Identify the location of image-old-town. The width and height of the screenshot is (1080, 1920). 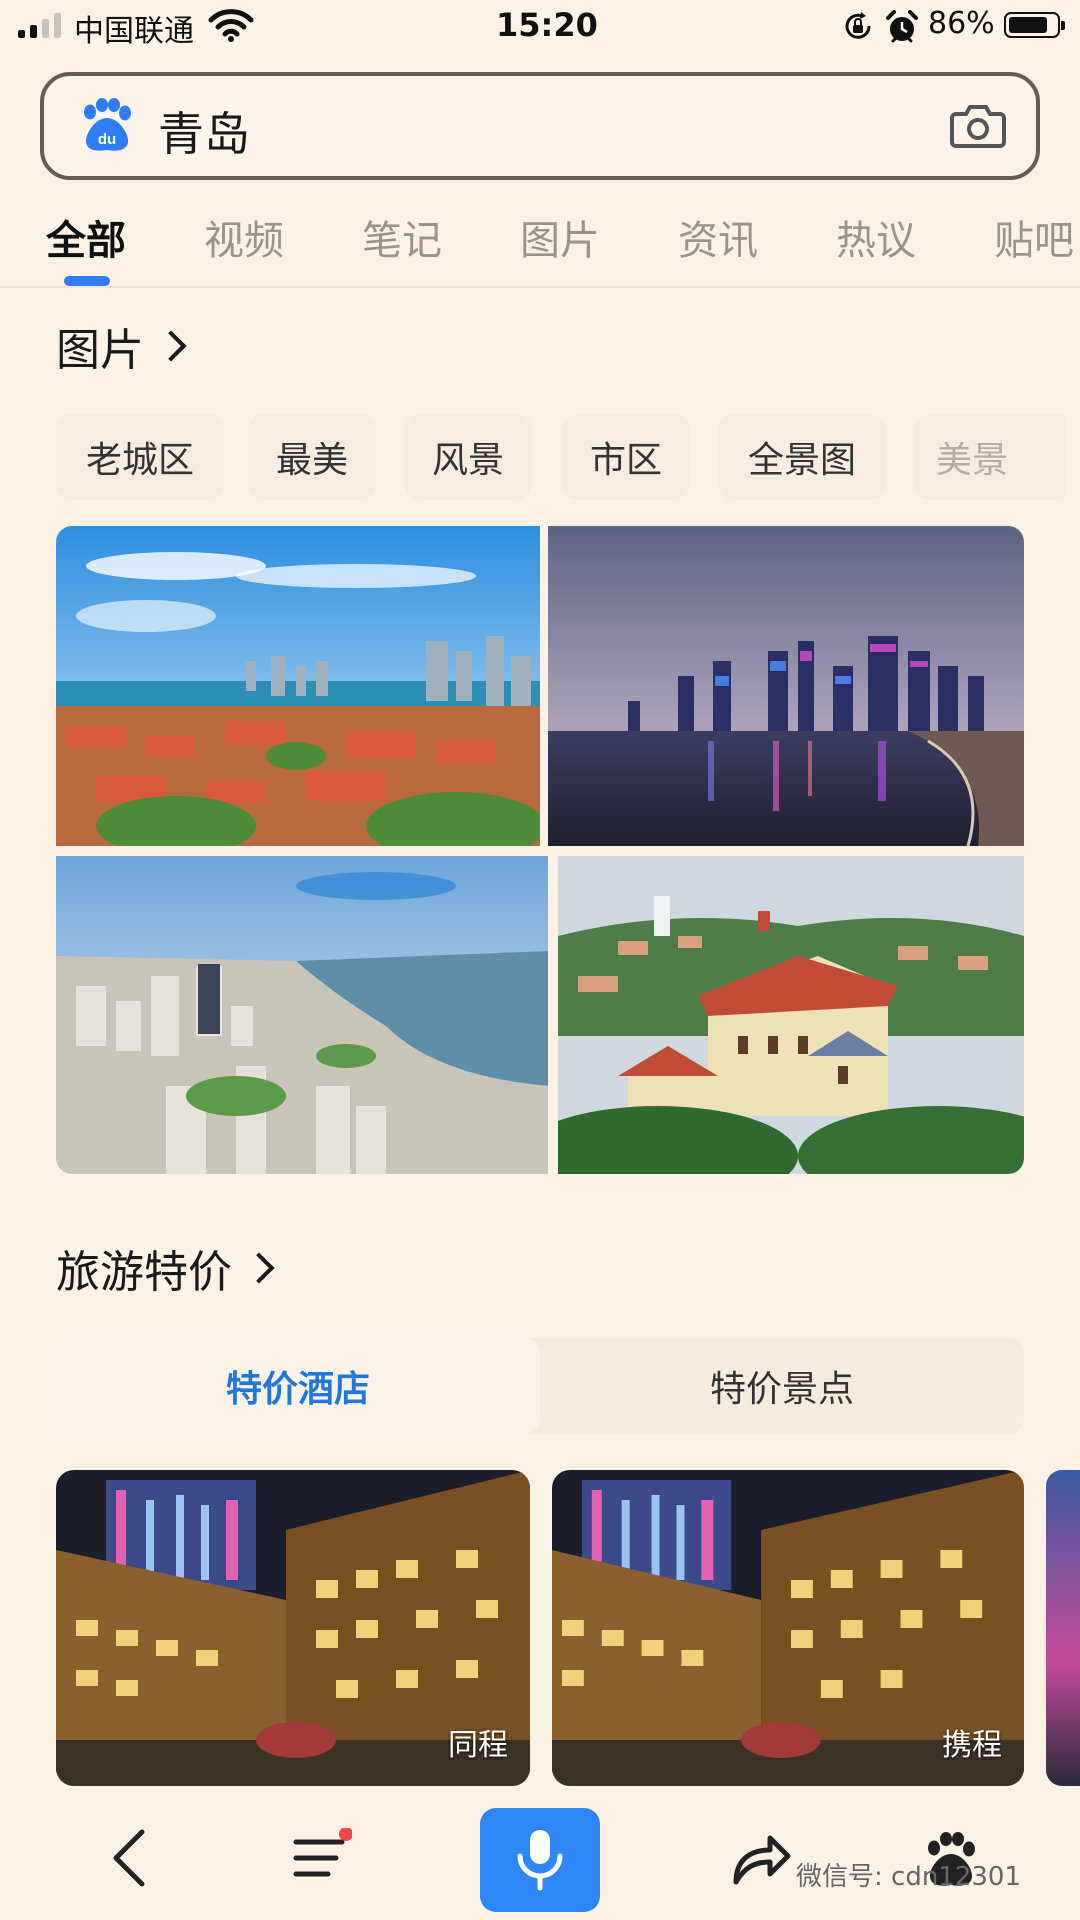
(298, 686).